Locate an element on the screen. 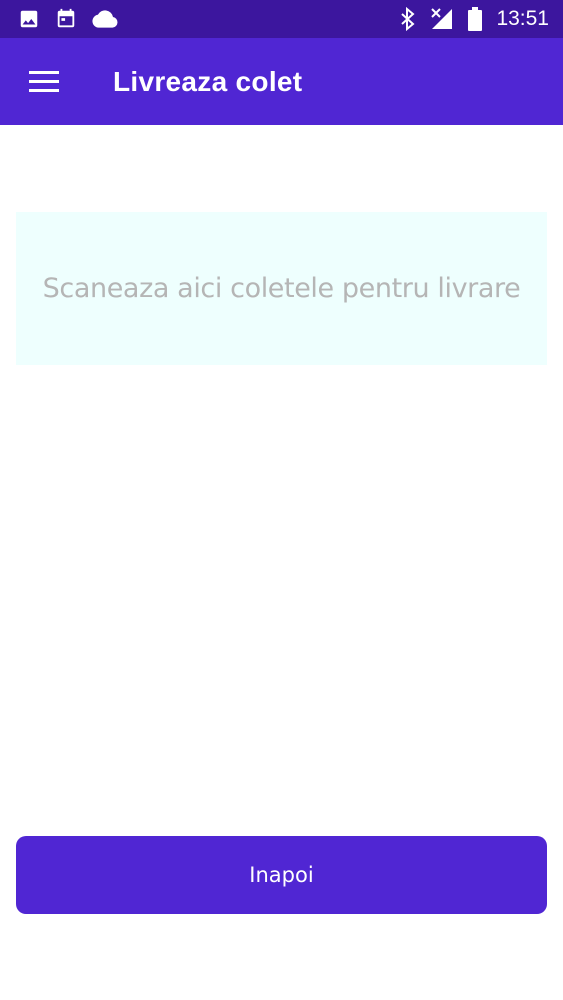  battery-icon is located at coordinates (475, 19).